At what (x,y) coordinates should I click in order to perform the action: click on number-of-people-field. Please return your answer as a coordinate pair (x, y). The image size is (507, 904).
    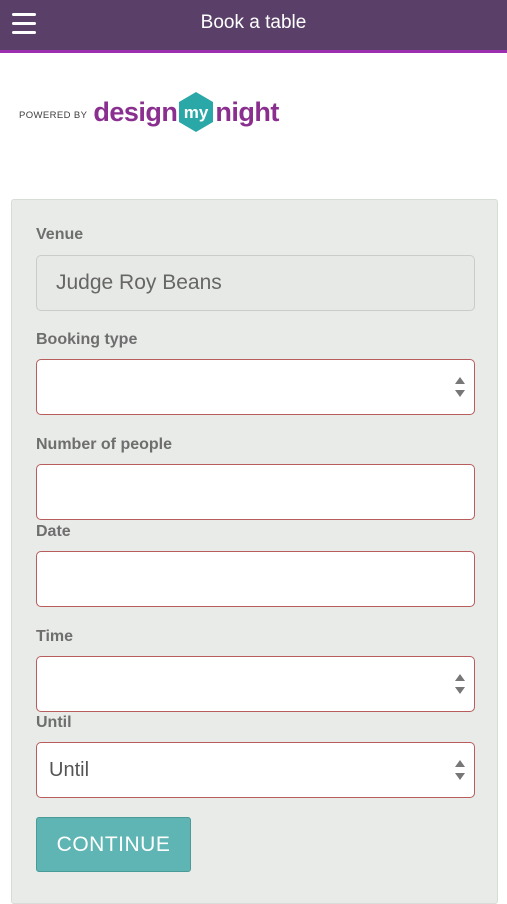
    Looking at the image, I should click on (255, 492).